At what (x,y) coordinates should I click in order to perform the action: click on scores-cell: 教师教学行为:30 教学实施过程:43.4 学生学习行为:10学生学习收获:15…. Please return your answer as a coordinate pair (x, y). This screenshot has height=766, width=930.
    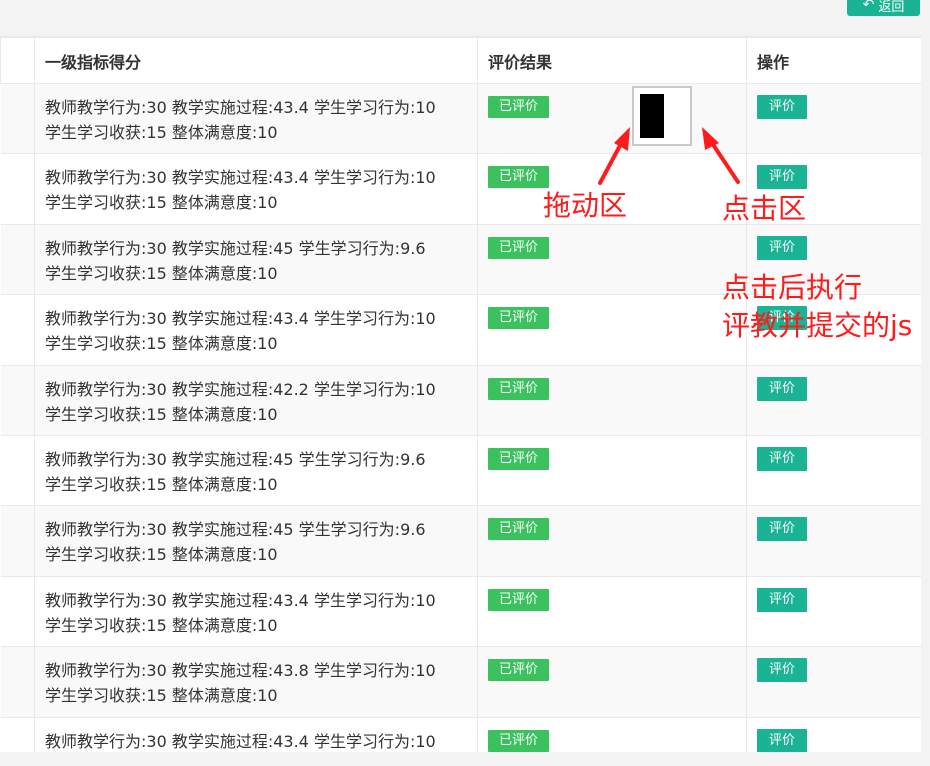
    Looking at the image, I should click on (256, 734).